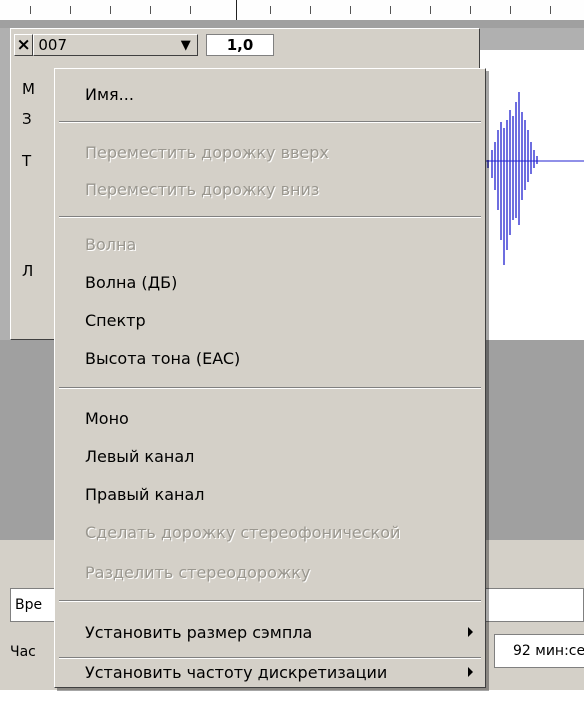 This screenshot has height=713, width=584. I want to click on waveform-display, so click(532, 195).